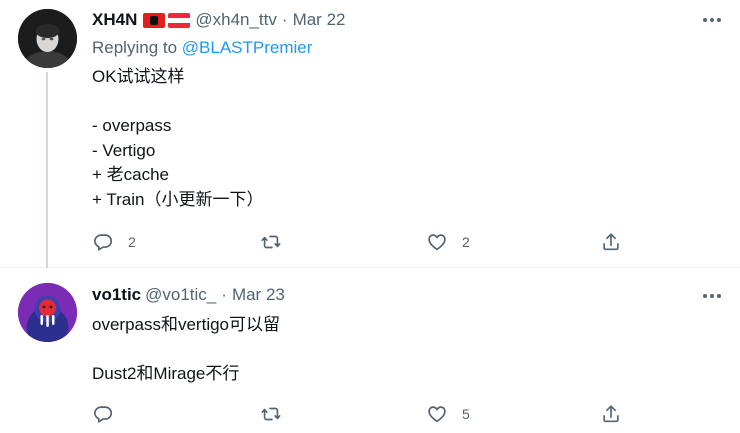  Describe the element at coordinates (167, 20) in the screenshot. I see `flag-emojis` at that location.